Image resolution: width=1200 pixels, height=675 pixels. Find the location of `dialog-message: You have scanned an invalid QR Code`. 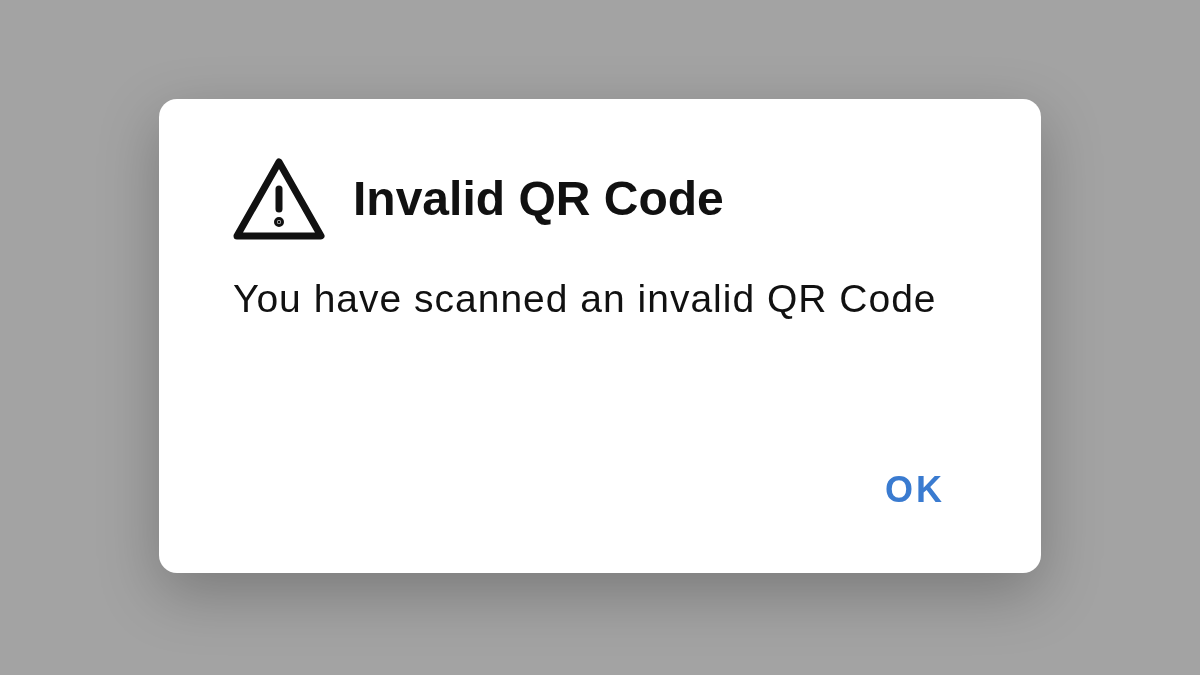

dialog-message: You have scanned an invalid QR Code is located at coordinates (585, 299).